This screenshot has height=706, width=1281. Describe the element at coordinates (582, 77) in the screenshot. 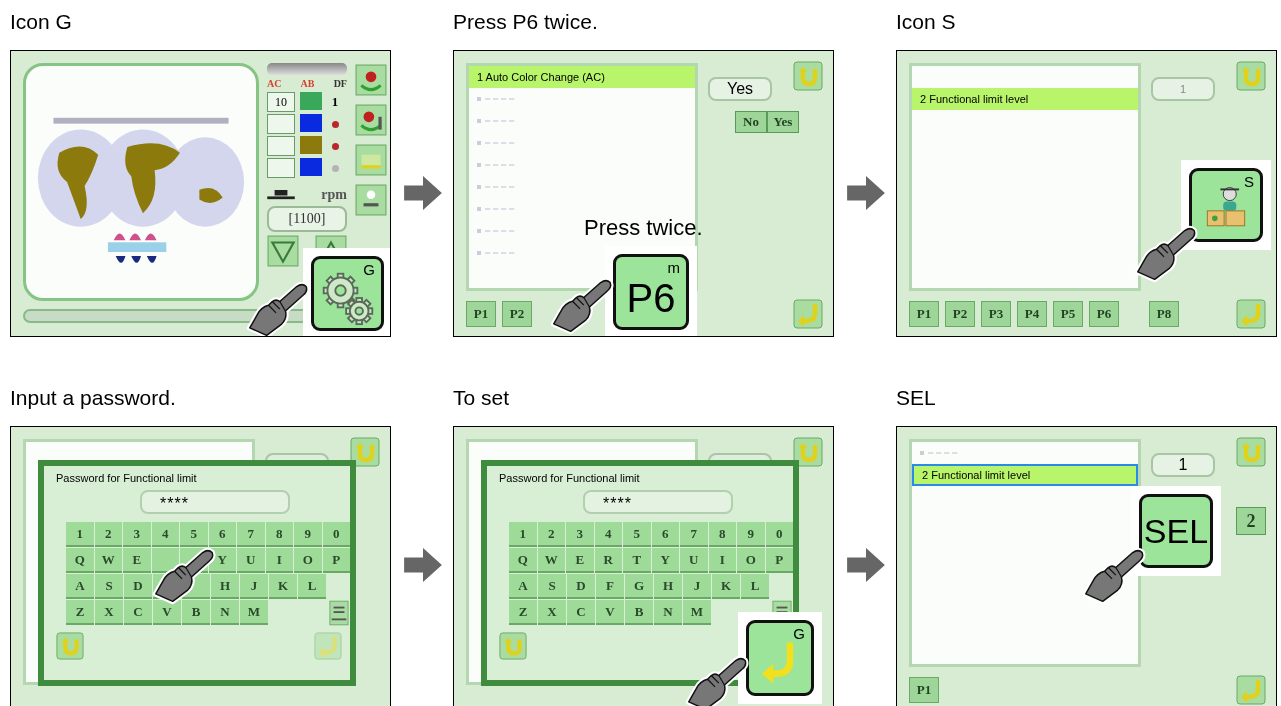

I see `list-item: 1 Auto Color Change (AC)` at that location.